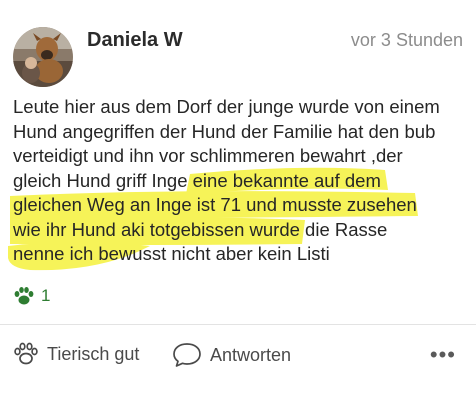  I want to click on reply-button: Antworten, so click(231, 355).